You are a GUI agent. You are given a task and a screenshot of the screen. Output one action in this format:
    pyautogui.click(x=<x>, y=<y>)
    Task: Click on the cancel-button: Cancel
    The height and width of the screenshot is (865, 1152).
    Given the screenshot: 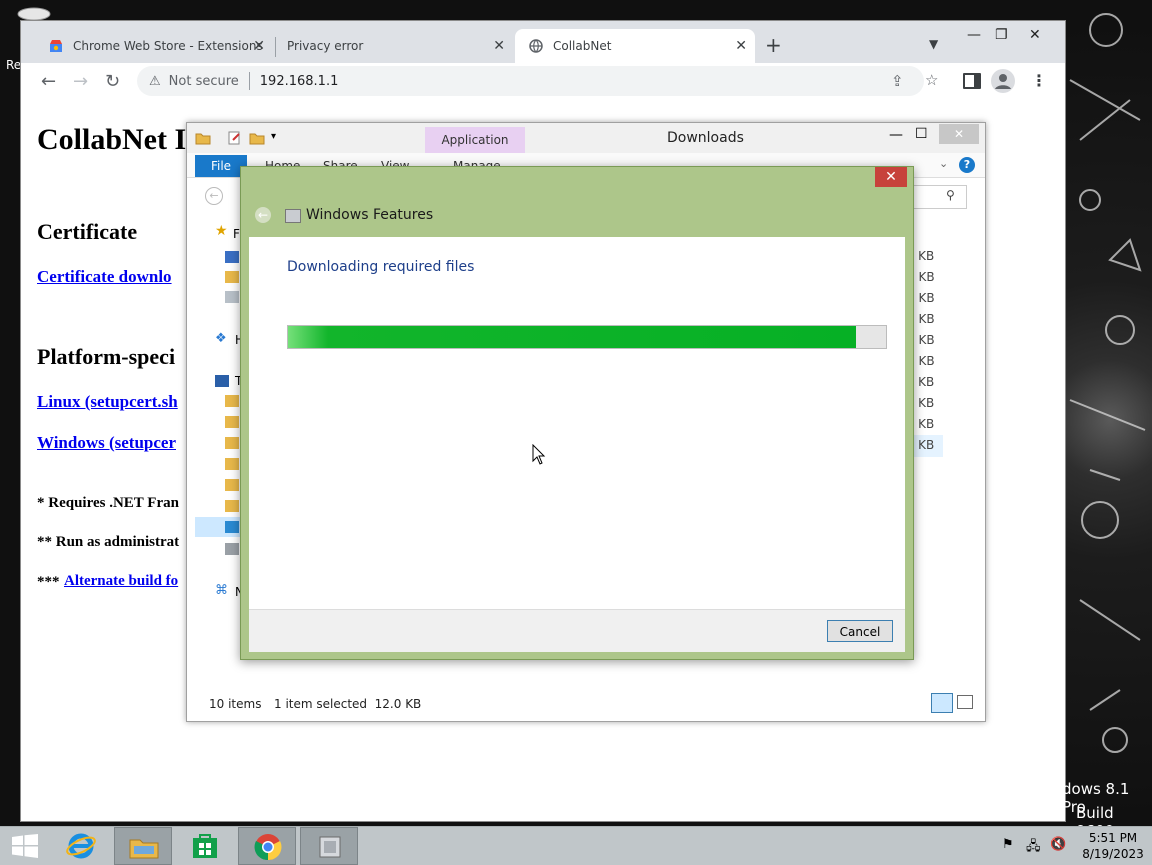 What is the action you would take?
    pyautogui.click(x=860, y=631)
    